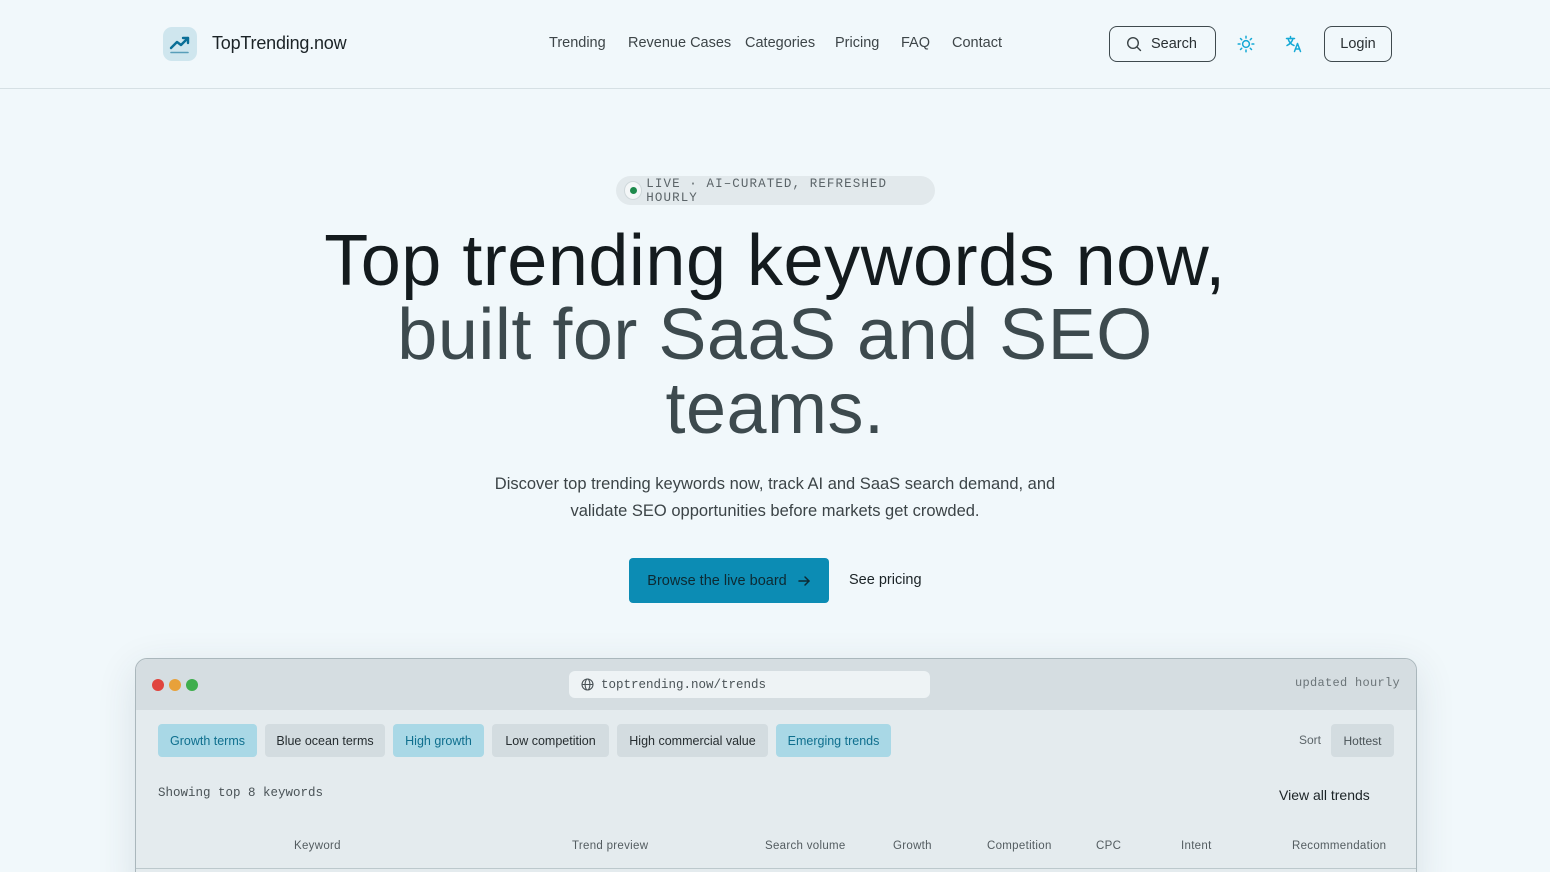 This screenshot has height=872, width=1550. What do you see at coordinates (207, 740) in the screenshot?
I see `filter-chip-growth-terms: Growth terms` at bounding box center [207, 740].